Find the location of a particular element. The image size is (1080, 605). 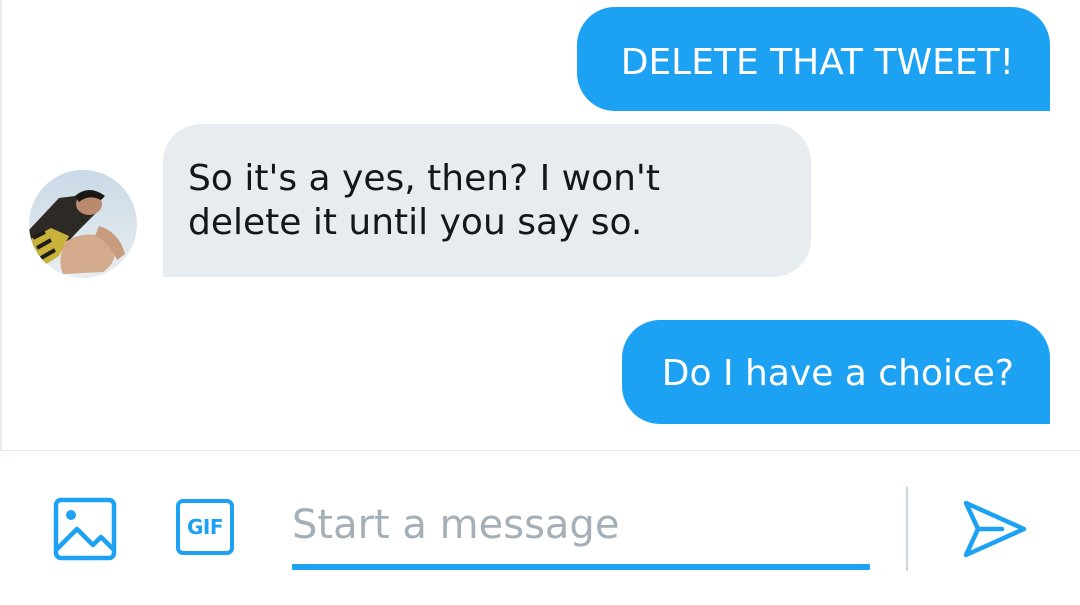

message-text: Do I have a choice? is located at coordinates (837, 373).